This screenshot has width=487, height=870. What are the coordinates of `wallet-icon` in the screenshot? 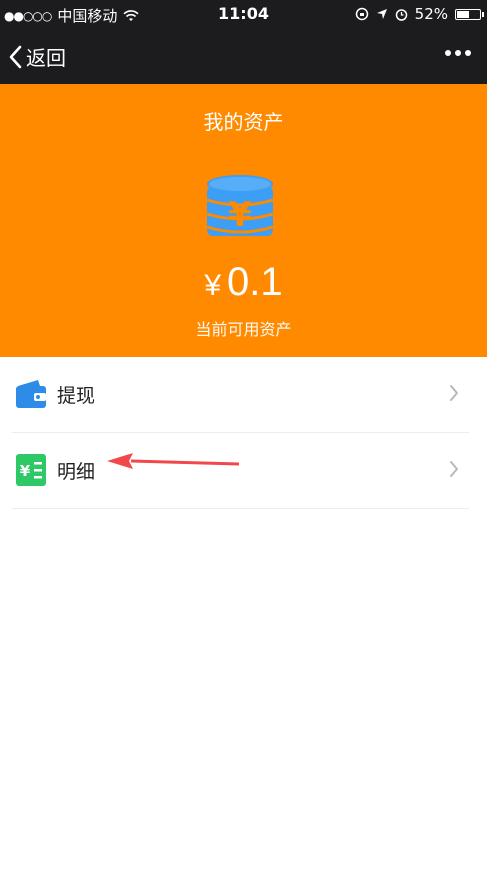 It's located at (31, 394).